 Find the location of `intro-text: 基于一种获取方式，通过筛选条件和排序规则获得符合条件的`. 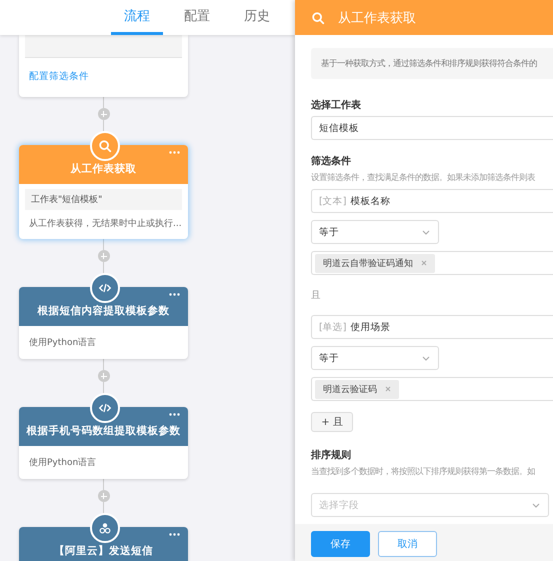

intro-text: 基于一种获取方式，通过筛选条件和排序规则获得符合条件的 is located at coordinates (432, 63).